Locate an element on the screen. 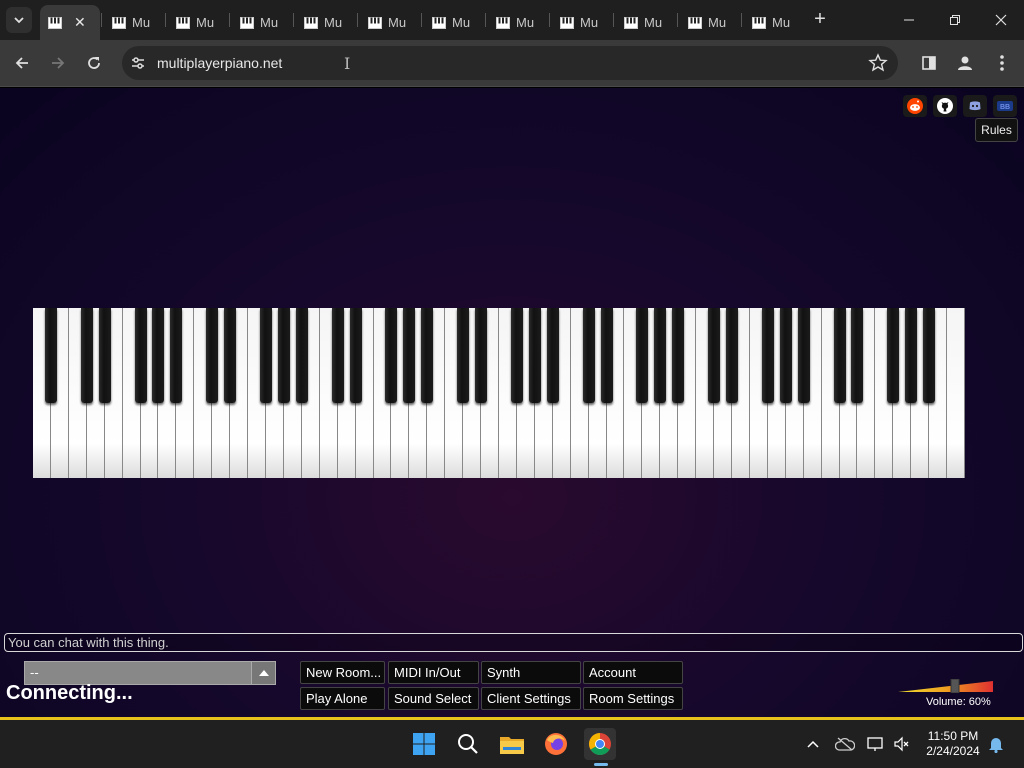 This screenshot has width=1024, height=768. reload-button is located at coordinates (94, 63).